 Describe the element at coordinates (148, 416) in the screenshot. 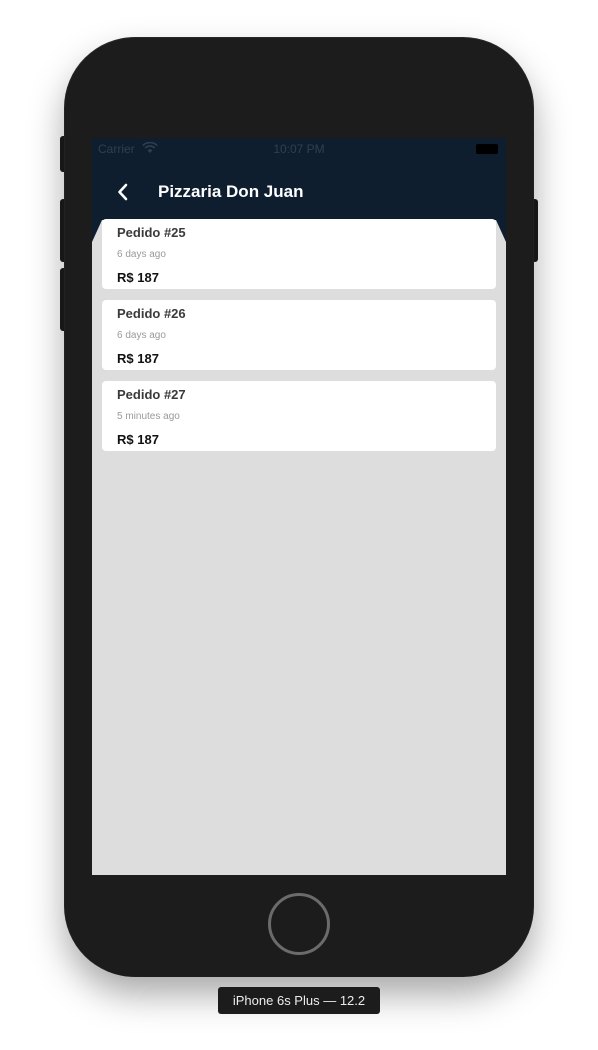

I see `order-time: 5 minutes ago` at that location.